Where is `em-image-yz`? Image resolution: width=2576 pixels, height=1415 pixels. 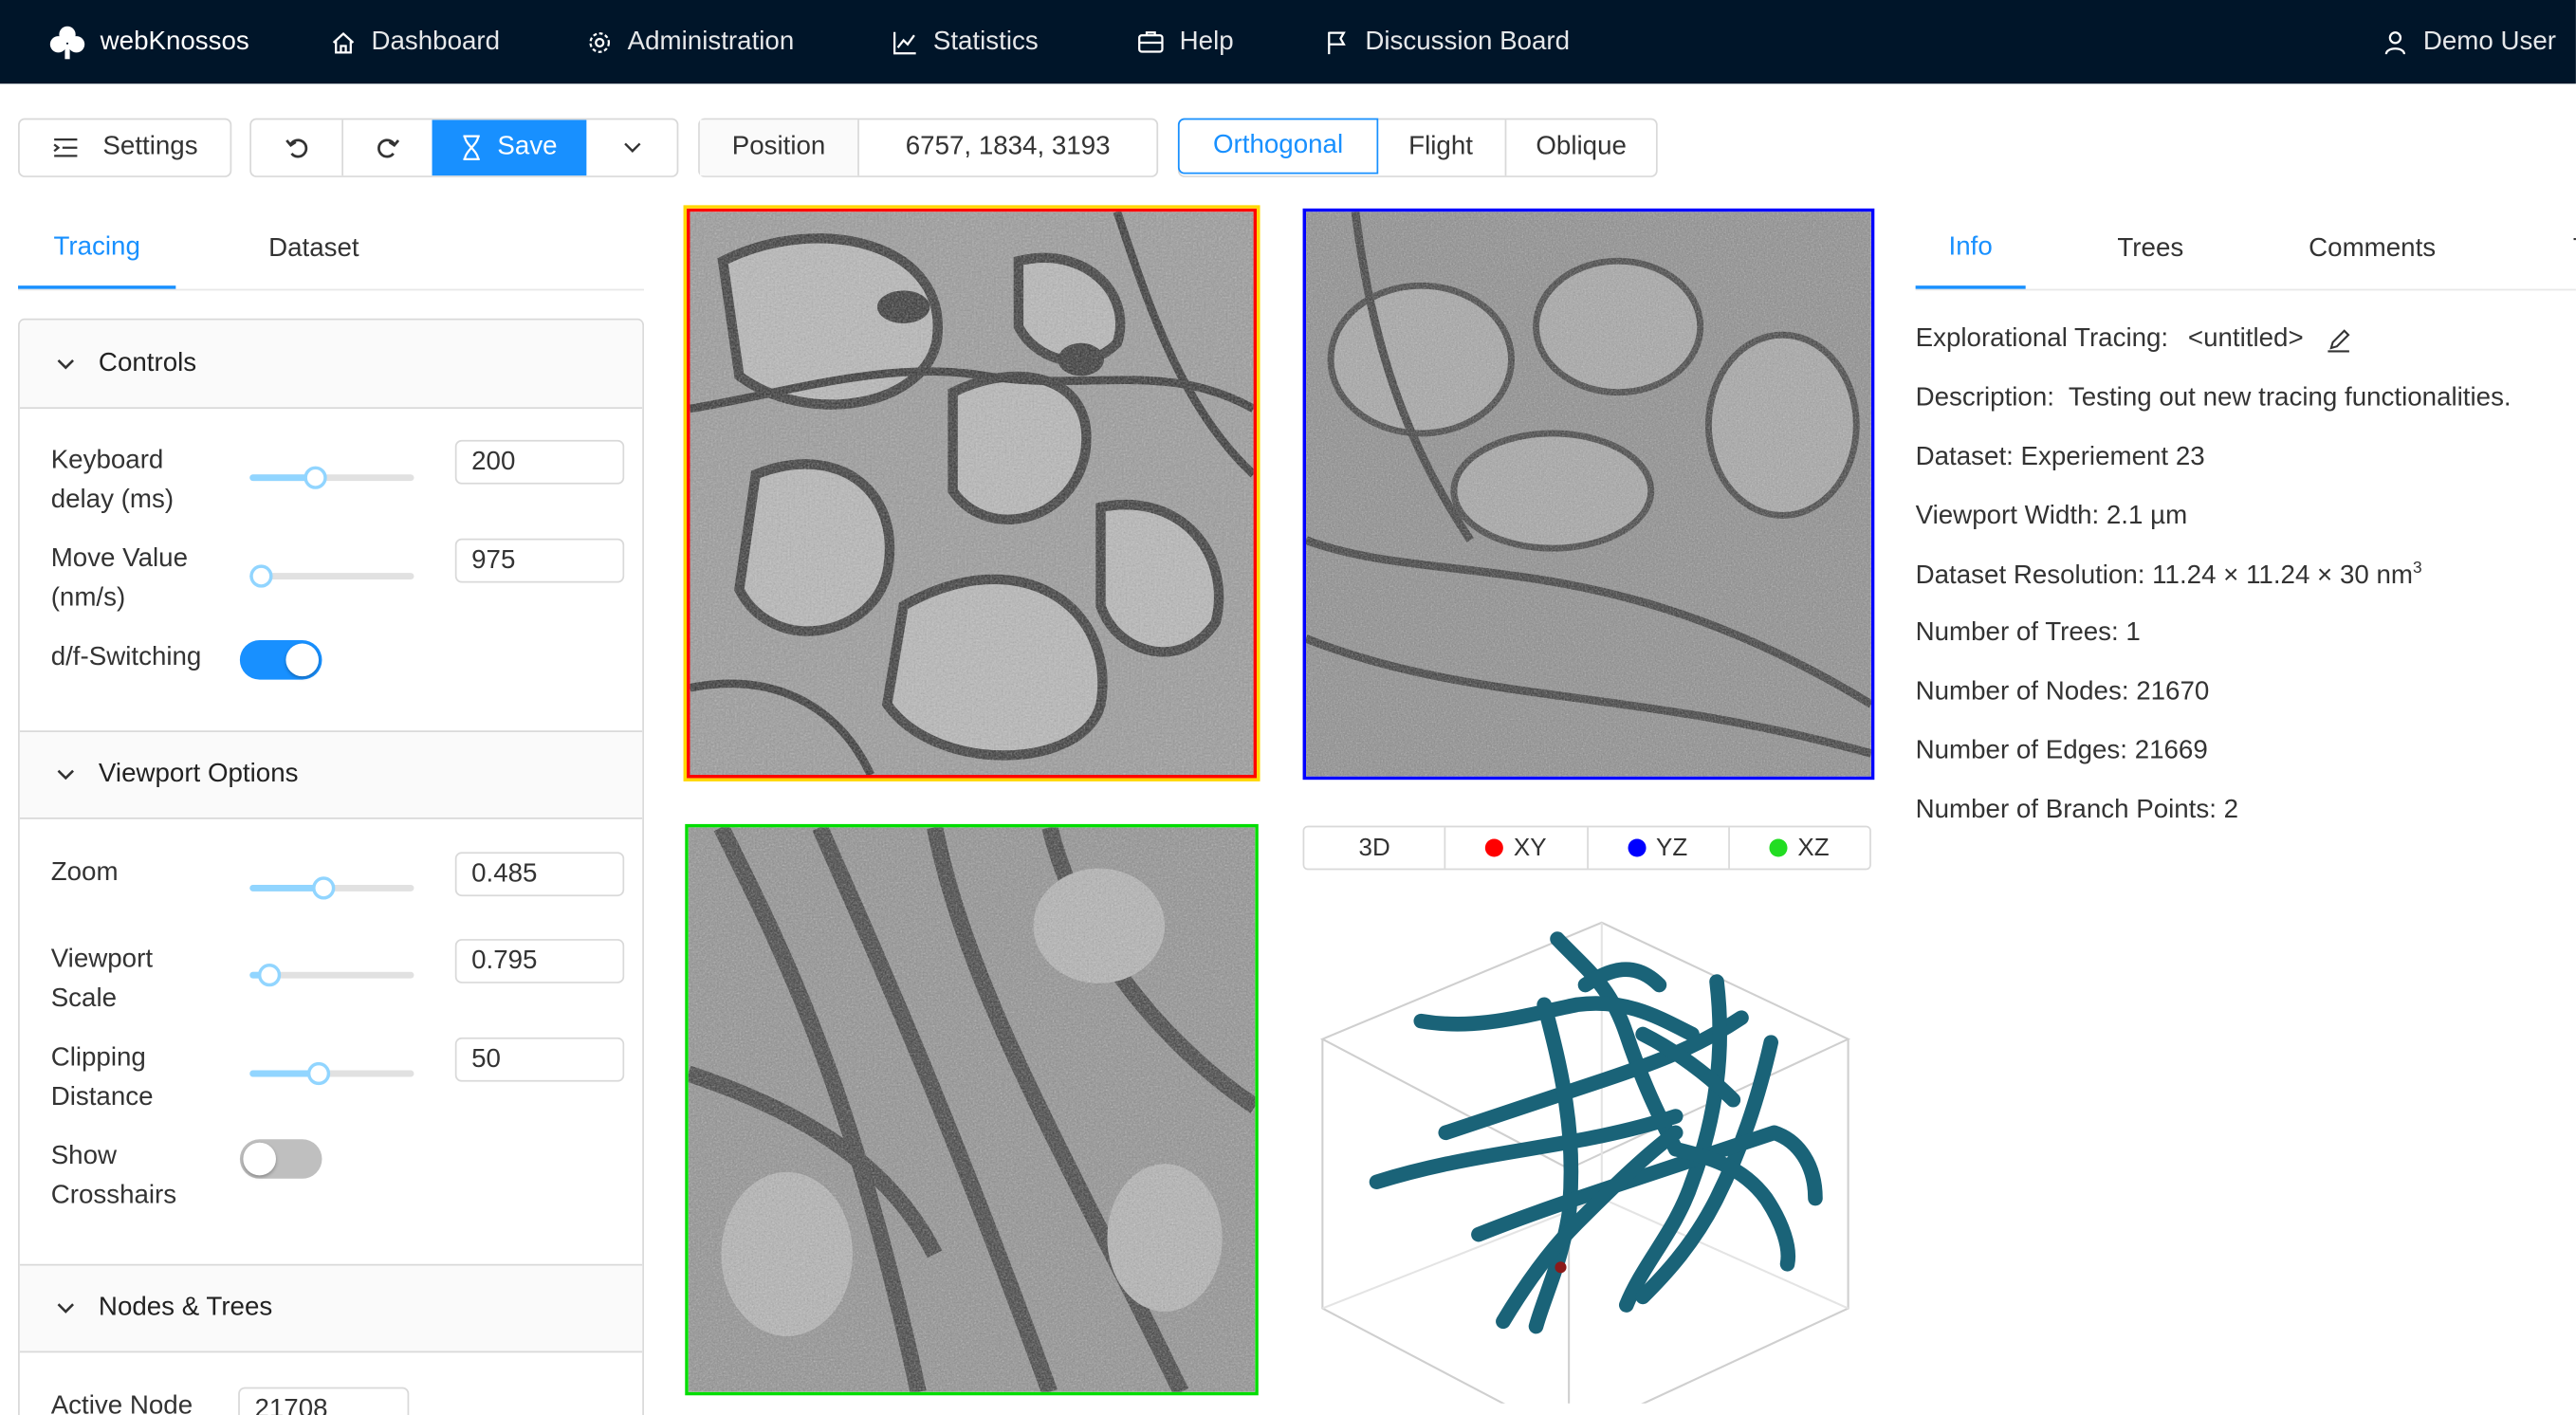 em-image-yz is located at coordinates (1588, 494).